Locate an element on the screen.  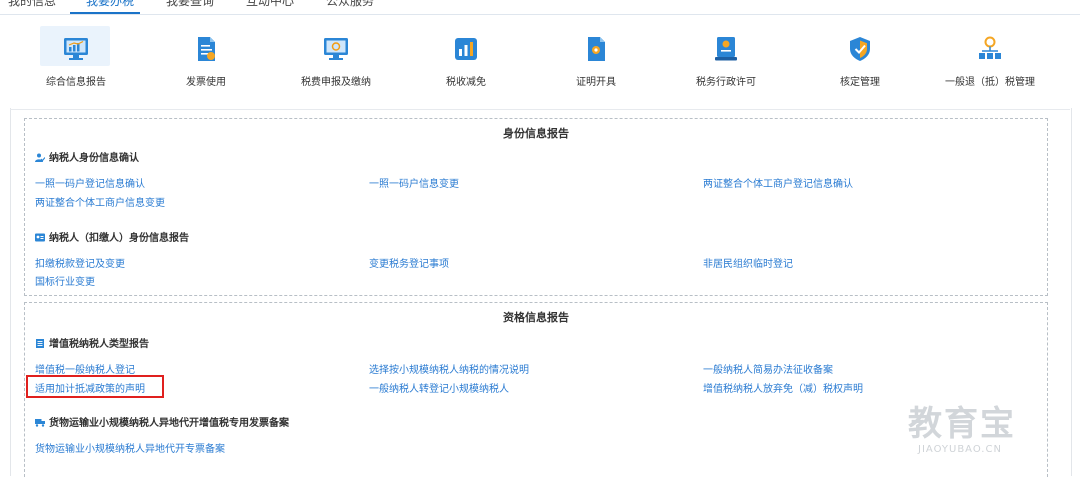
shield-check-icon is located at coordinates (860, 49).